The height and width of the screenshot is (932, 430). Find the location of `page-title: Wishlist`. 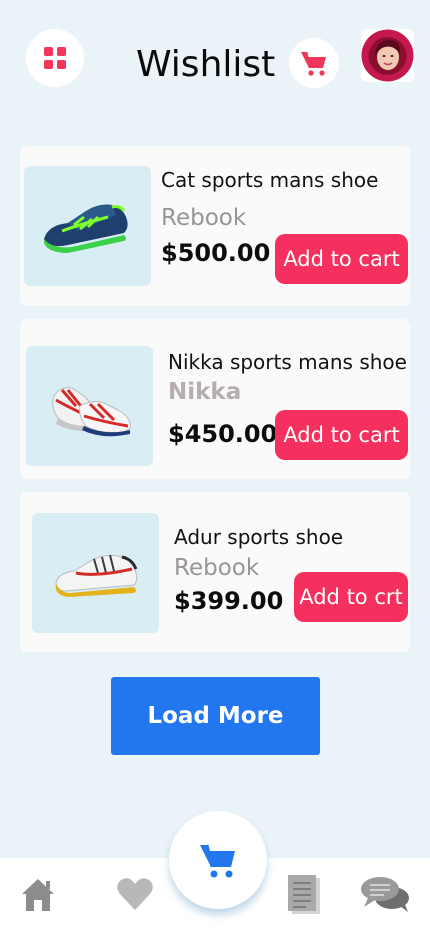

page-title: Wishlist is located at coordinates (206, 64).